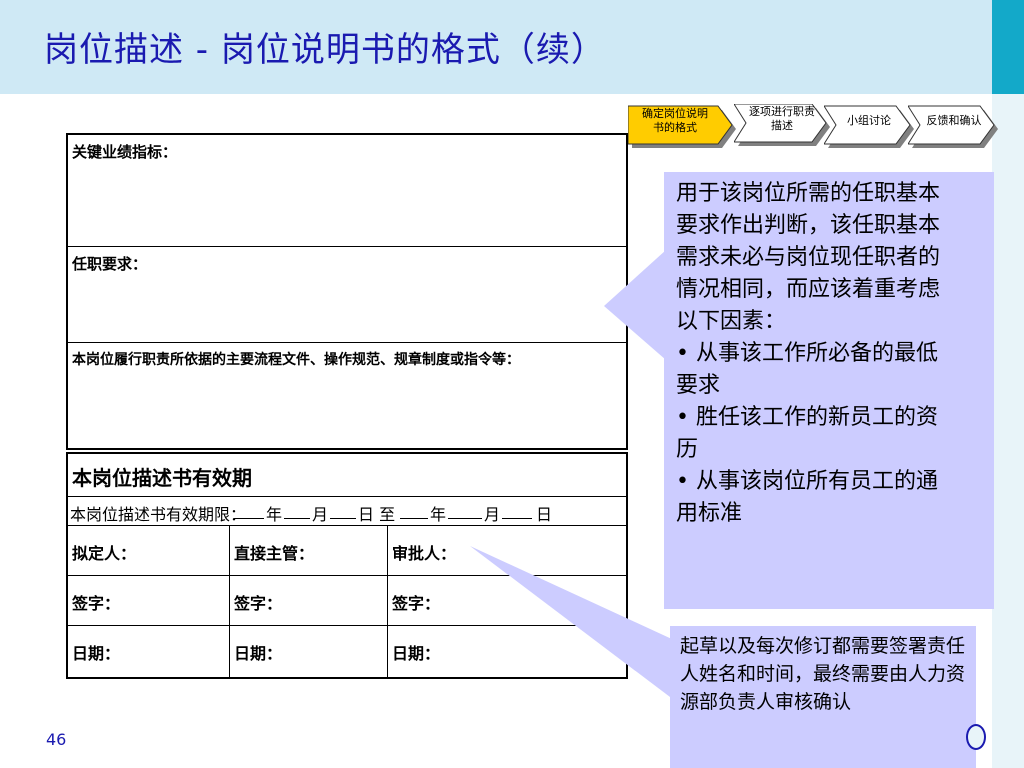 This screenshot has width=1024, height=768. Describe the element at coordinates (56, 739) in the screenshot. I see `page-number: 46` at that location.